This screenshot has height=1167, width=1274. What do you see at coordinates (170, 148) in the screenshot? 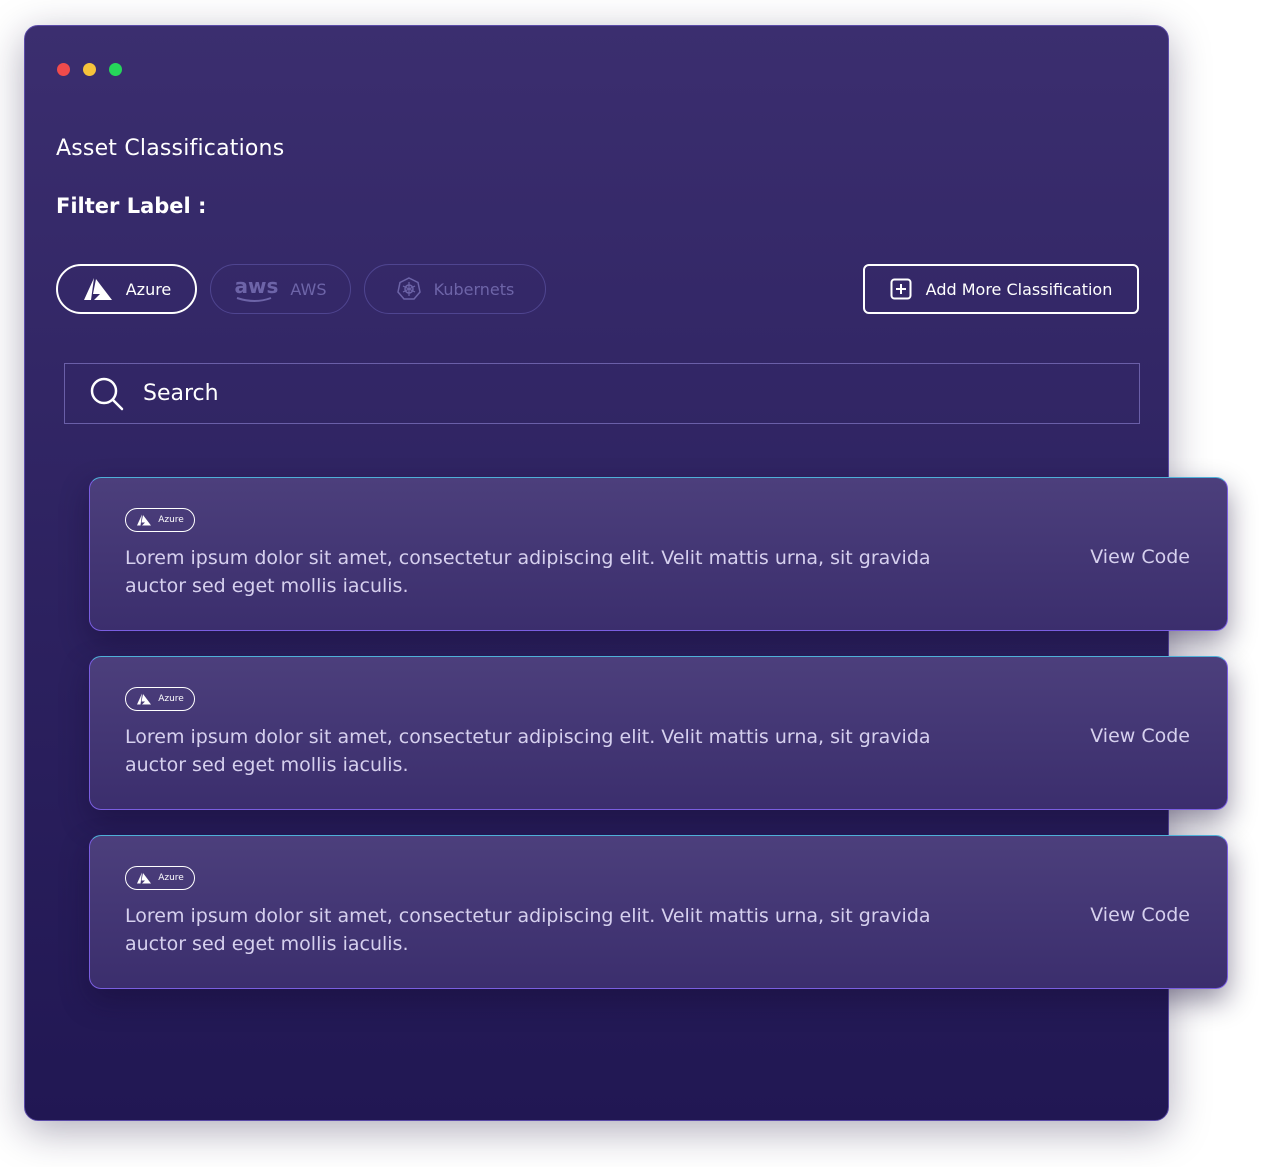
I see `page-title: Asset Classifications` at bounding box center [170, 148].